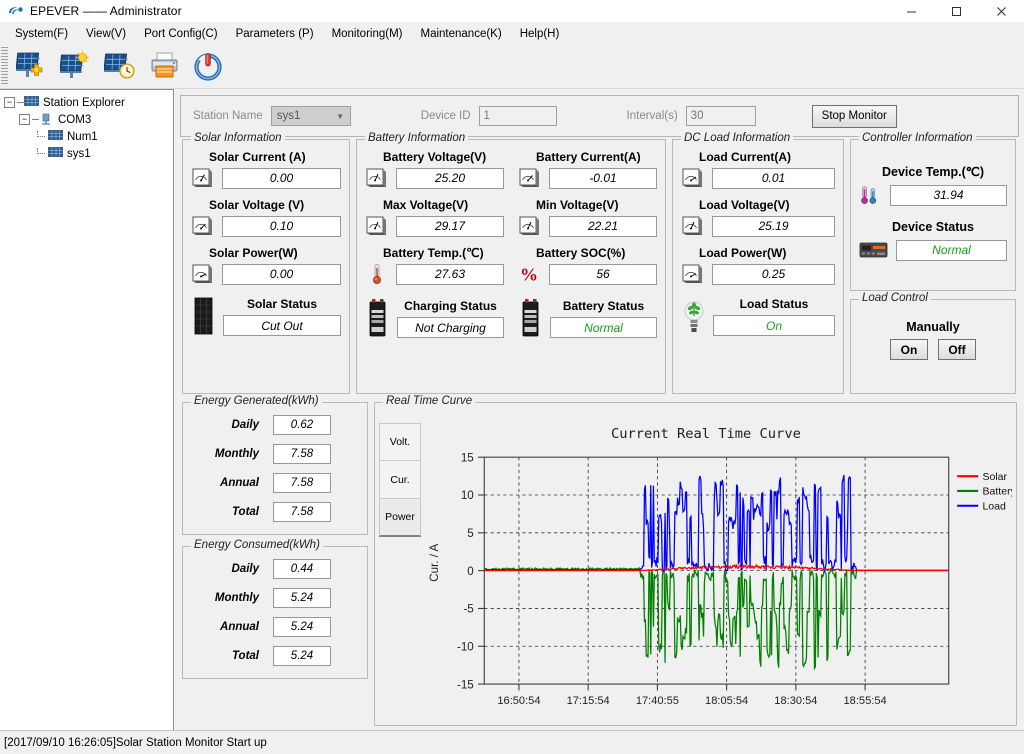 The image size is (1024, 754). Describe the element at coordinates (450, 274) in the screenshot. I see `battery-temp-value: 27.63` at that location.